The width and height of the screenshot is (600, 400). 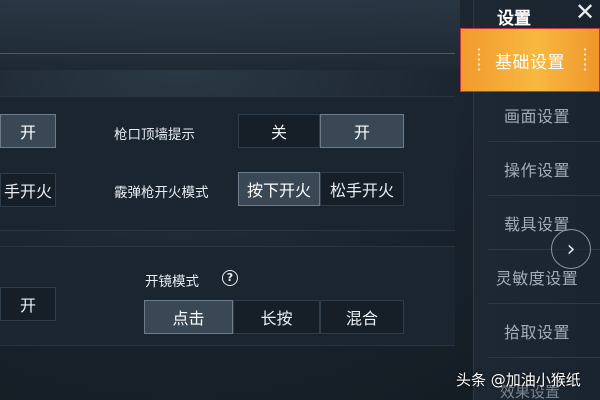 What do you see at coordinates (230, 278) in the screenshot?
I see `help-icon: ?` at bounding box center [230, 278].